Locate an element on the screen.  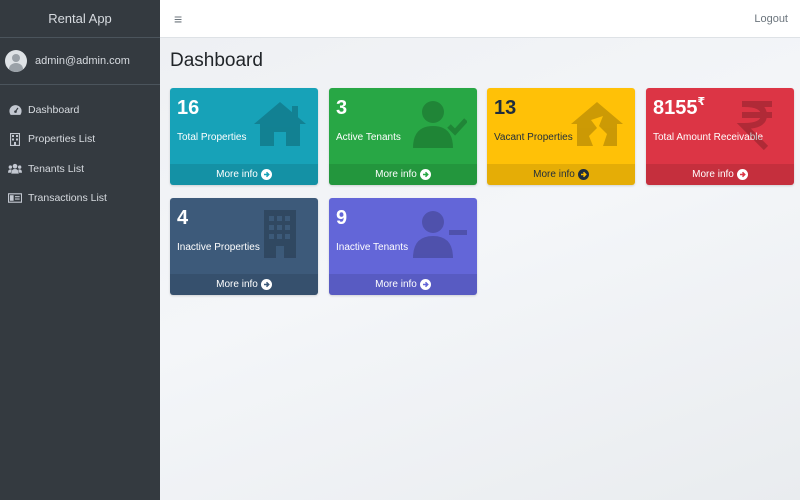
stat-label: Total Properties is located at coordinates (212, 137).